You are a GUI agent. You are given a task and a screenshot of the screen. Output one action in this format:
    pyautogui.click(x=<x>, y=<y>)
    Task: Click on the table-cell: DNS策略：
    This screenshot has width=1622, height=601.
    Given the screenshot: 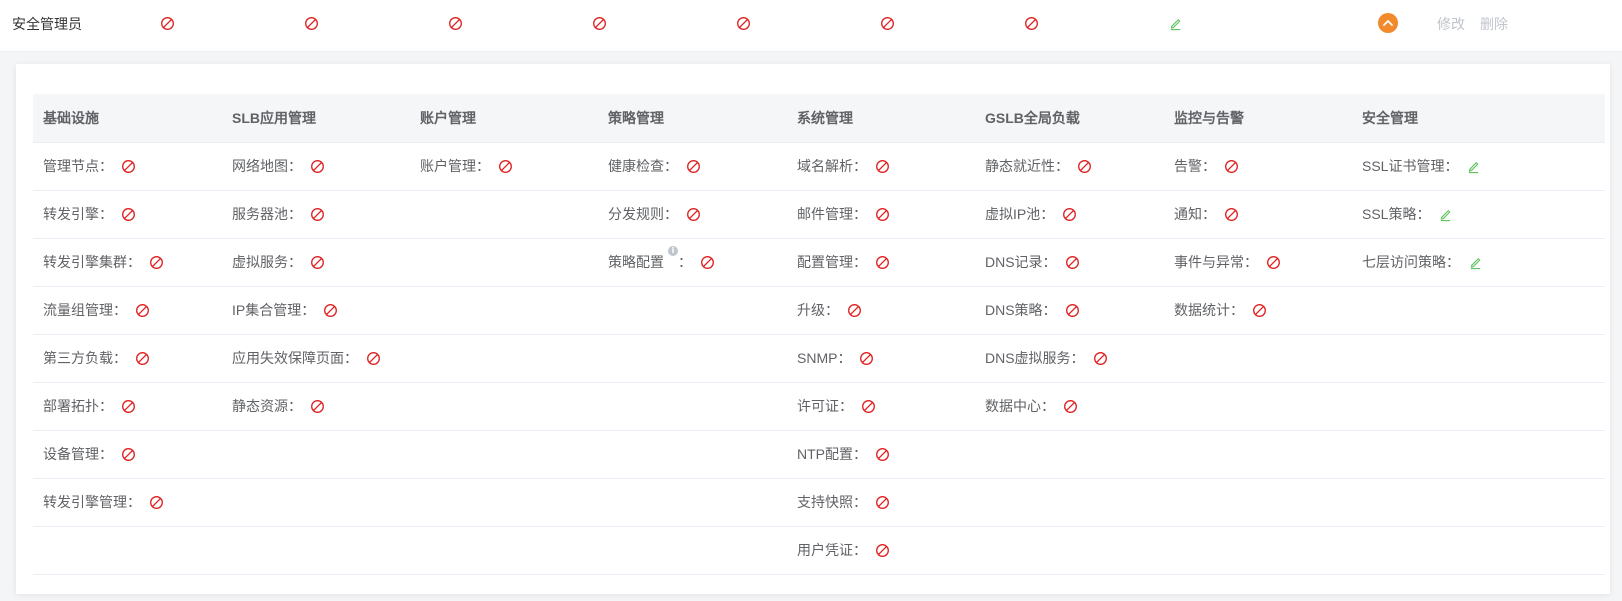 What is the action you would take?
    pyautogui.click(x=1069, y=310)
    